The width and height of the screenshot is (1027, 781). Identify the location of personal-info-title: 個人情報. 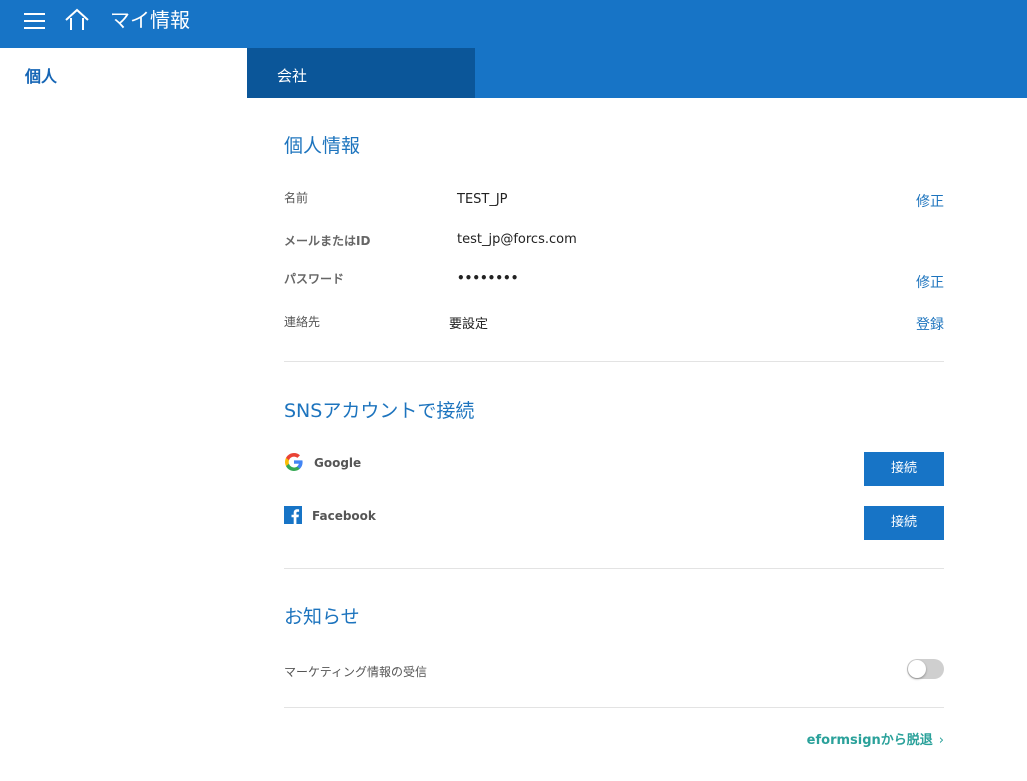
(322, 146).